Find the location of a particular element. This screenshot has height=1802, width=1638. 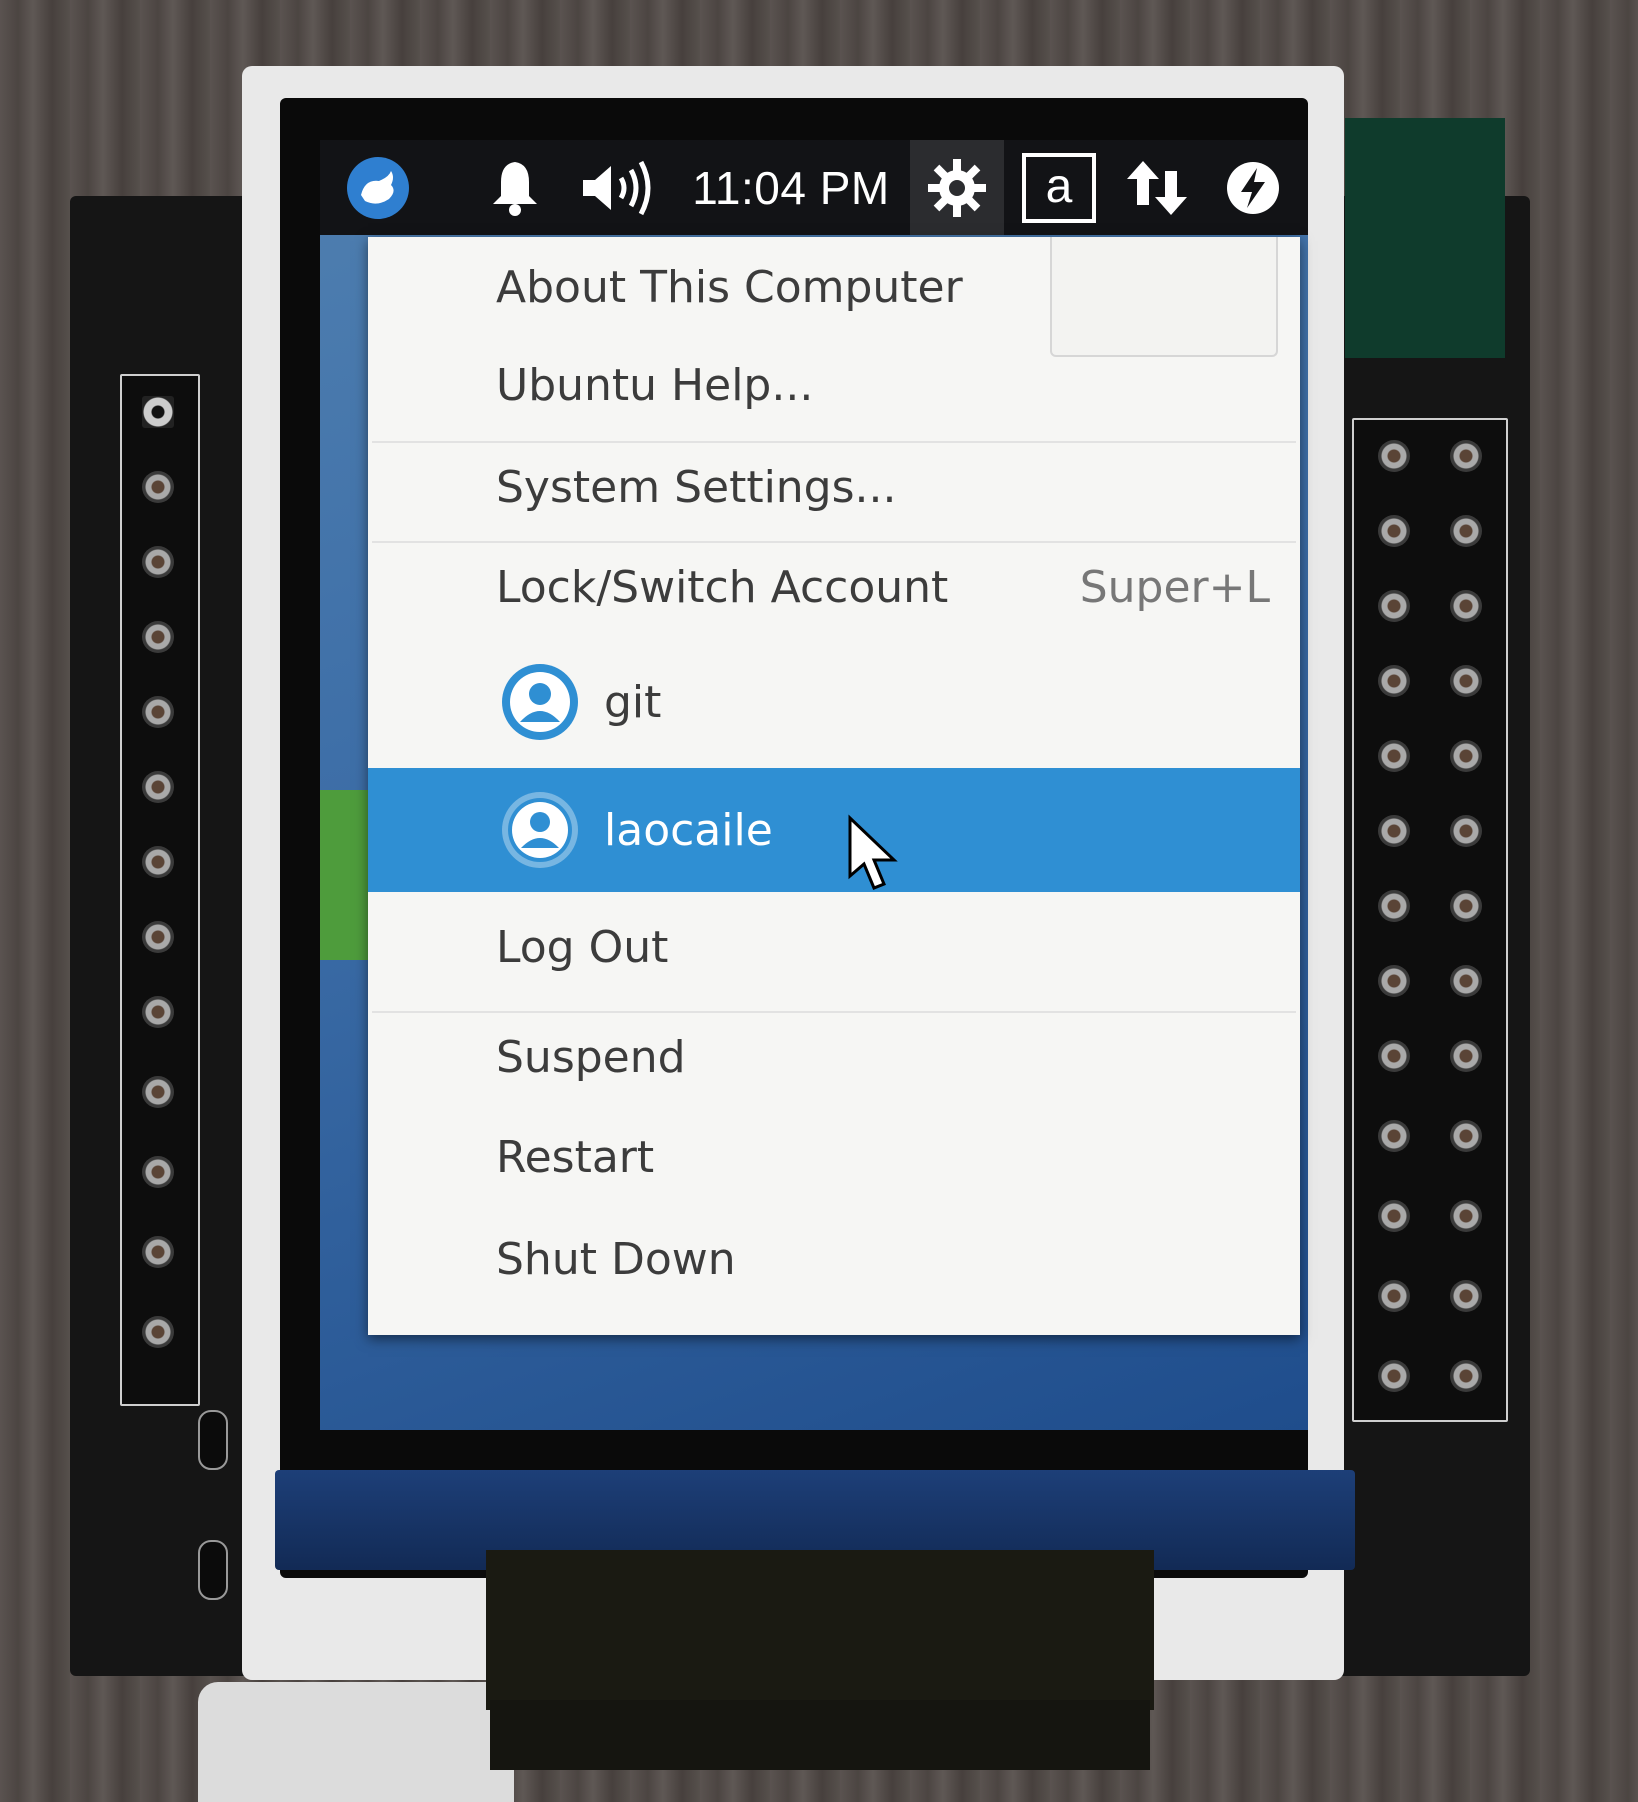

menu-item-restart: Restart is located at coordinates (834, 1157).